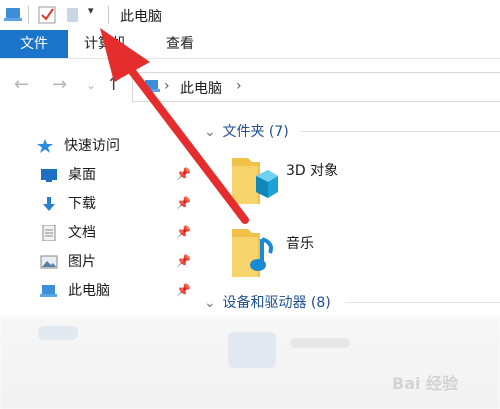  I want to click on annotation-arrow, so click(174, 126).